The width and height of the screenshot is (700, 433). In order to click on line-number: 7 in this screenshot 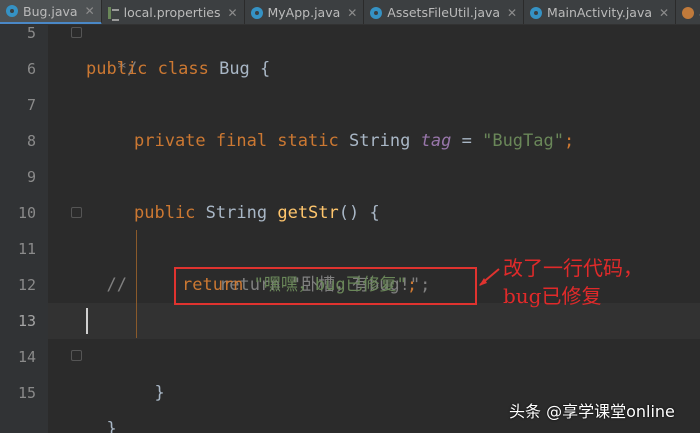, I will do `click(31, 105)`.